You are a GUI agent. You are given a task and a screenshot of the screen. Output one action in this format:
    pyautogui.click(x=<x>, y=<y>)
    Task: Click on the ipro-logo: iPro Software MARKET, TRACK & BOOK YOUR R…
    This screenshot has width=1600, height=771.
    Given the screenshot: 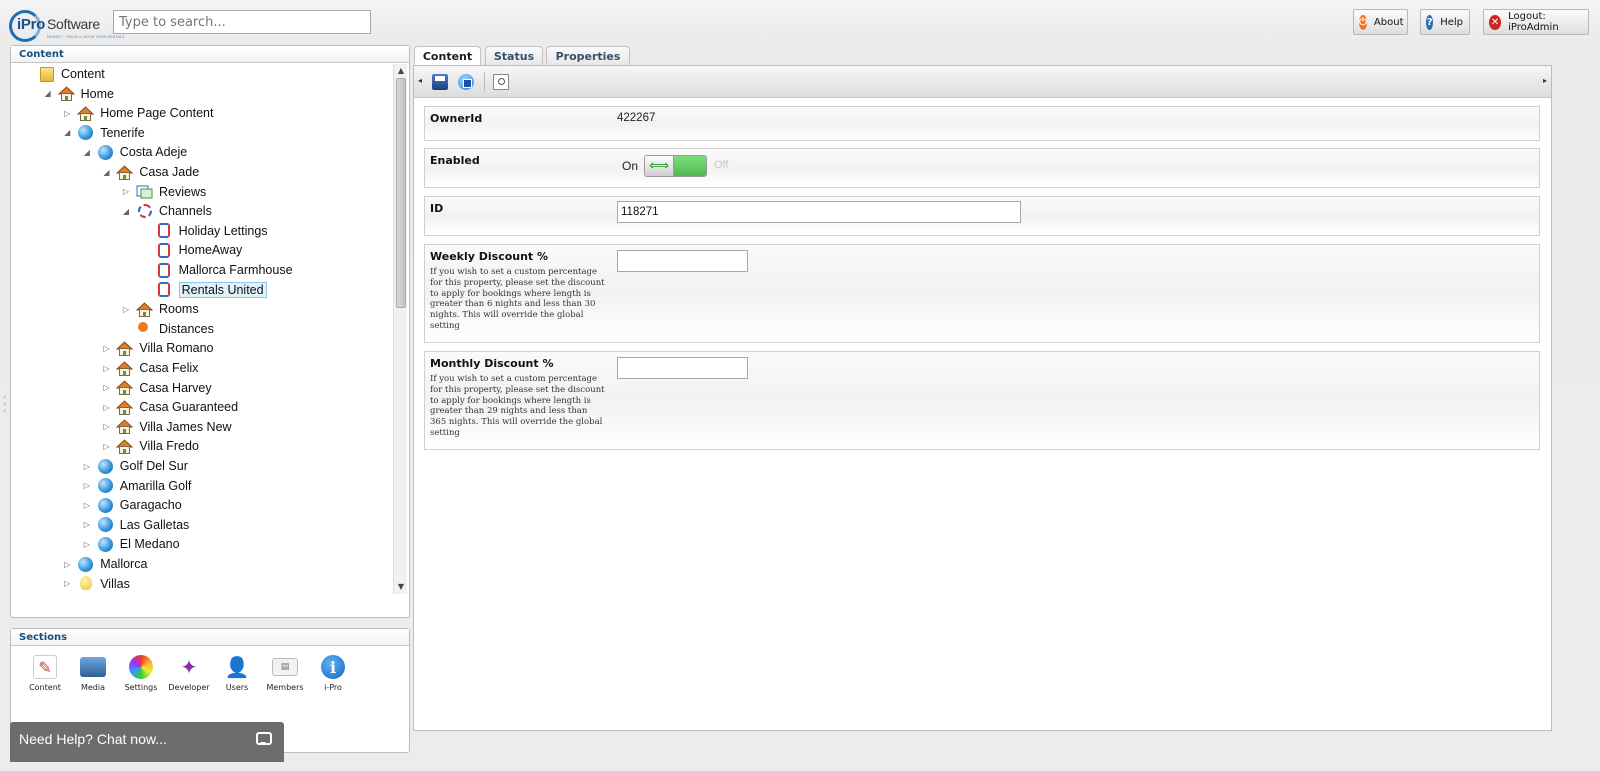 What is the action you would take?
    pyautogui.click(x=66, y=25)
    